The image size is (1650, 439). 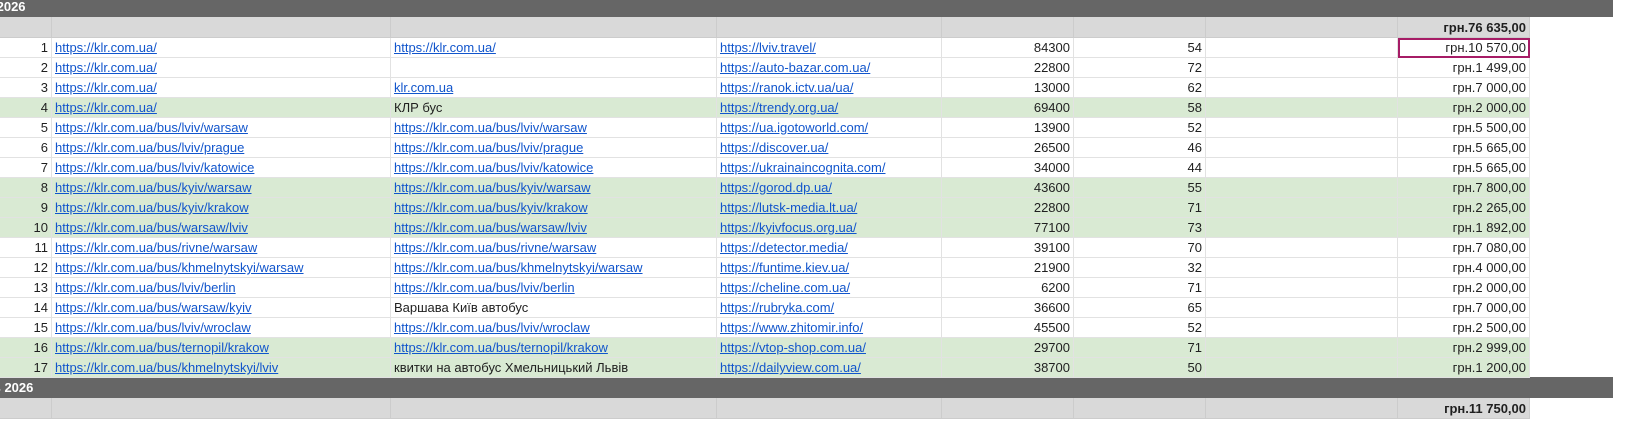 What do you see at coordinates (1139, 307) in the screenshot?
I see `metric-cell: 65` at bounding box center [1139, 307].